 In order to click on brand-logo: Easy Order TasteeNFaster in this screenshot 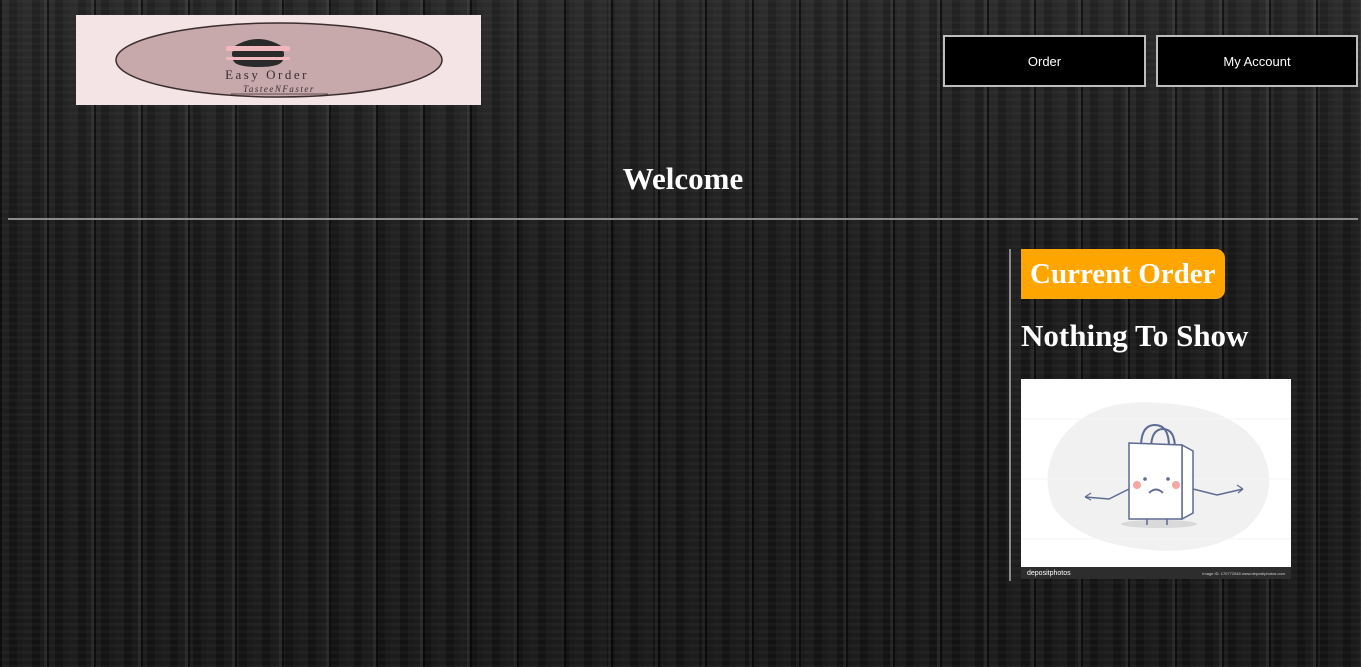, I will do `click(278, 60)`.